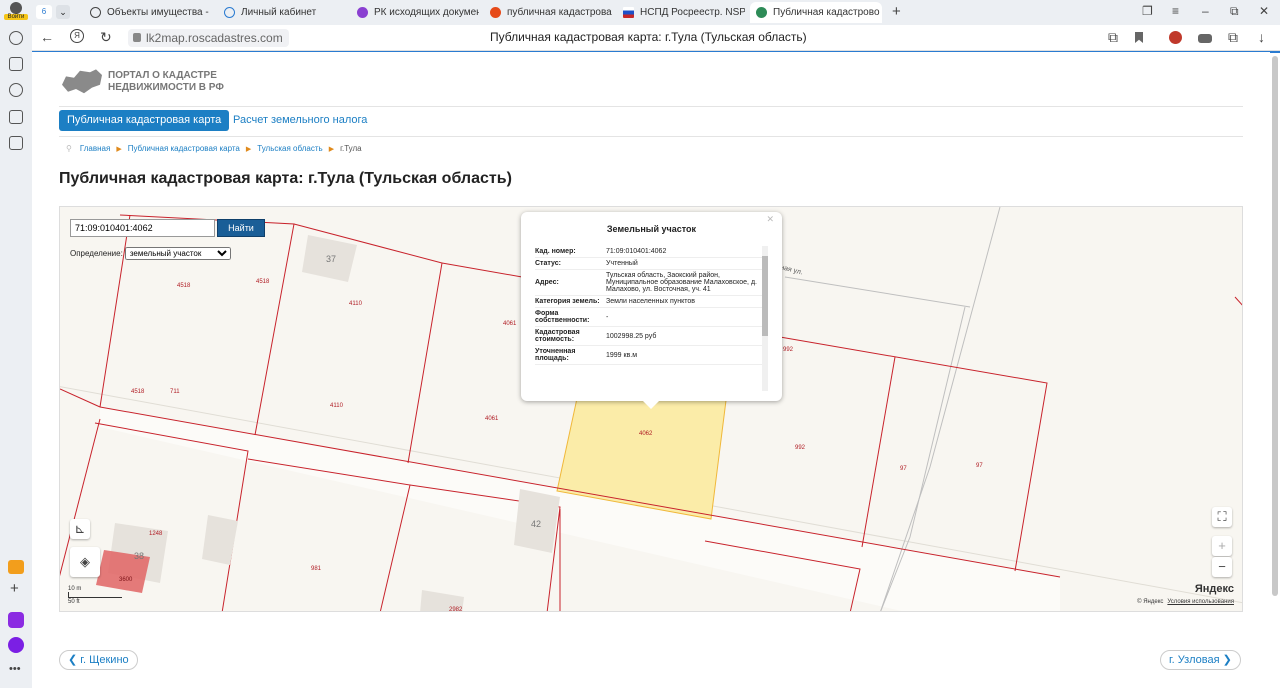  Describe the element at coordinates (85, 562) in the screenshot. I see `layers-icon: ◈` at that location.